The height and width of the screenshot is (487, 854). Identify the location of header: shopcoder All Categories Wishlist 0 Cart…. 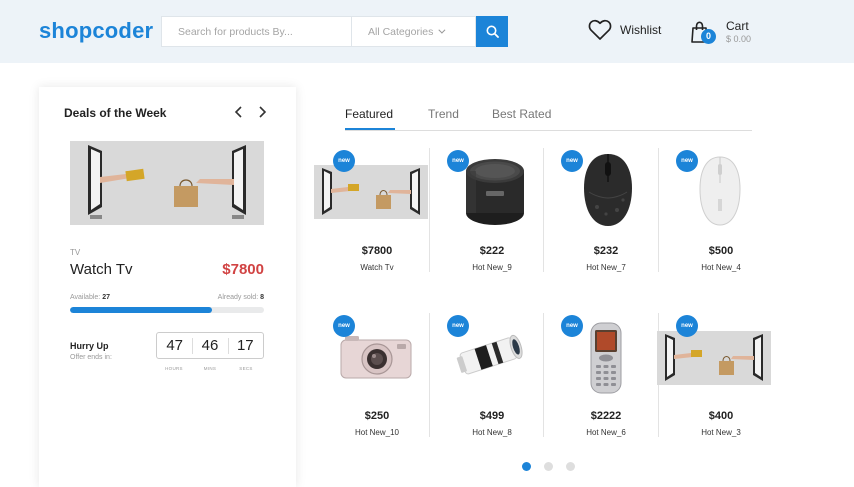
(427, 31).